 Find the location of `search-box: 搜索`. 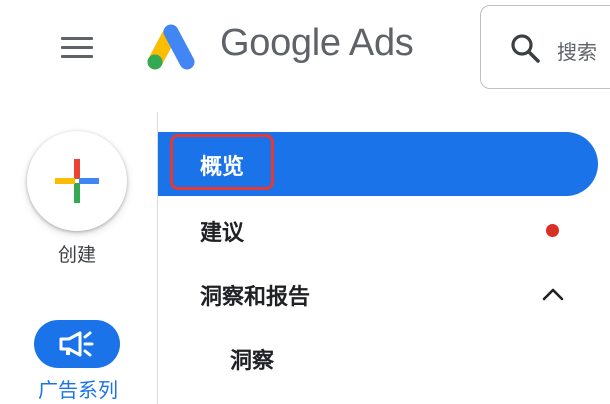

search-box: 搜索 is located at coordinates (545, 47).